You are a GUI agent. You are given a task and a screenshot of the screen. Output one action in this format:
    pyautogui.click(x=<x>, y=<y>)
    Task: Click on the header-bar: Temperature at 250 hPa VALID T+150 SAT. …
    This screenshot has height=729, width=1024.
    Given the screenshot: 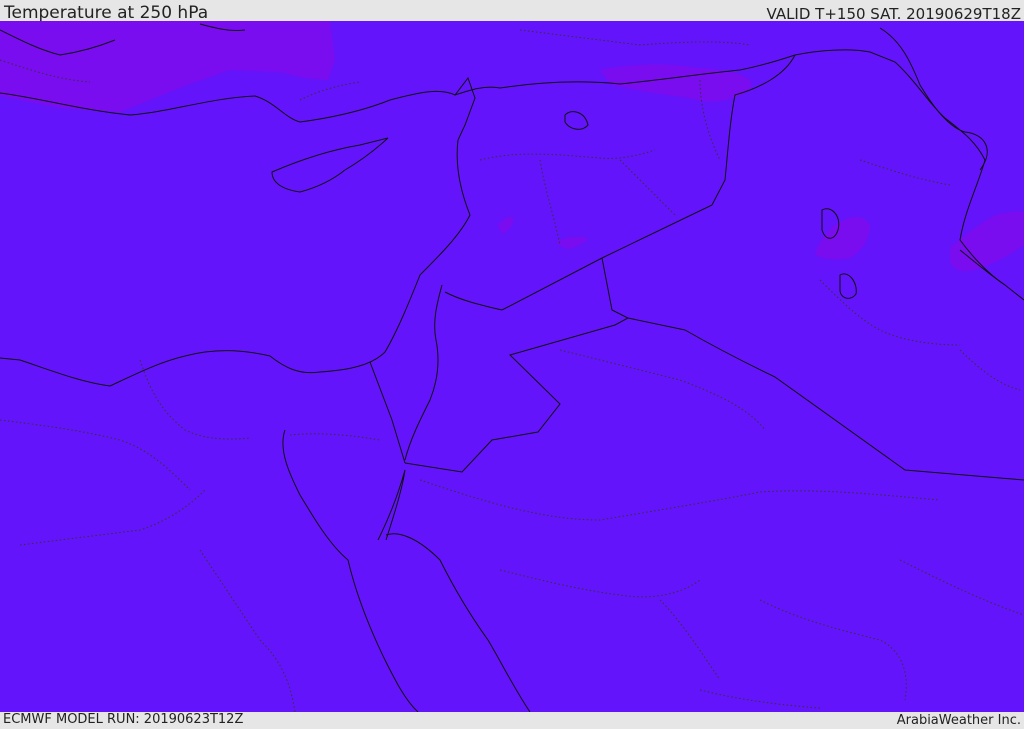 What is the action you would take?
    pyautogui.click(x=512, y=11)
    